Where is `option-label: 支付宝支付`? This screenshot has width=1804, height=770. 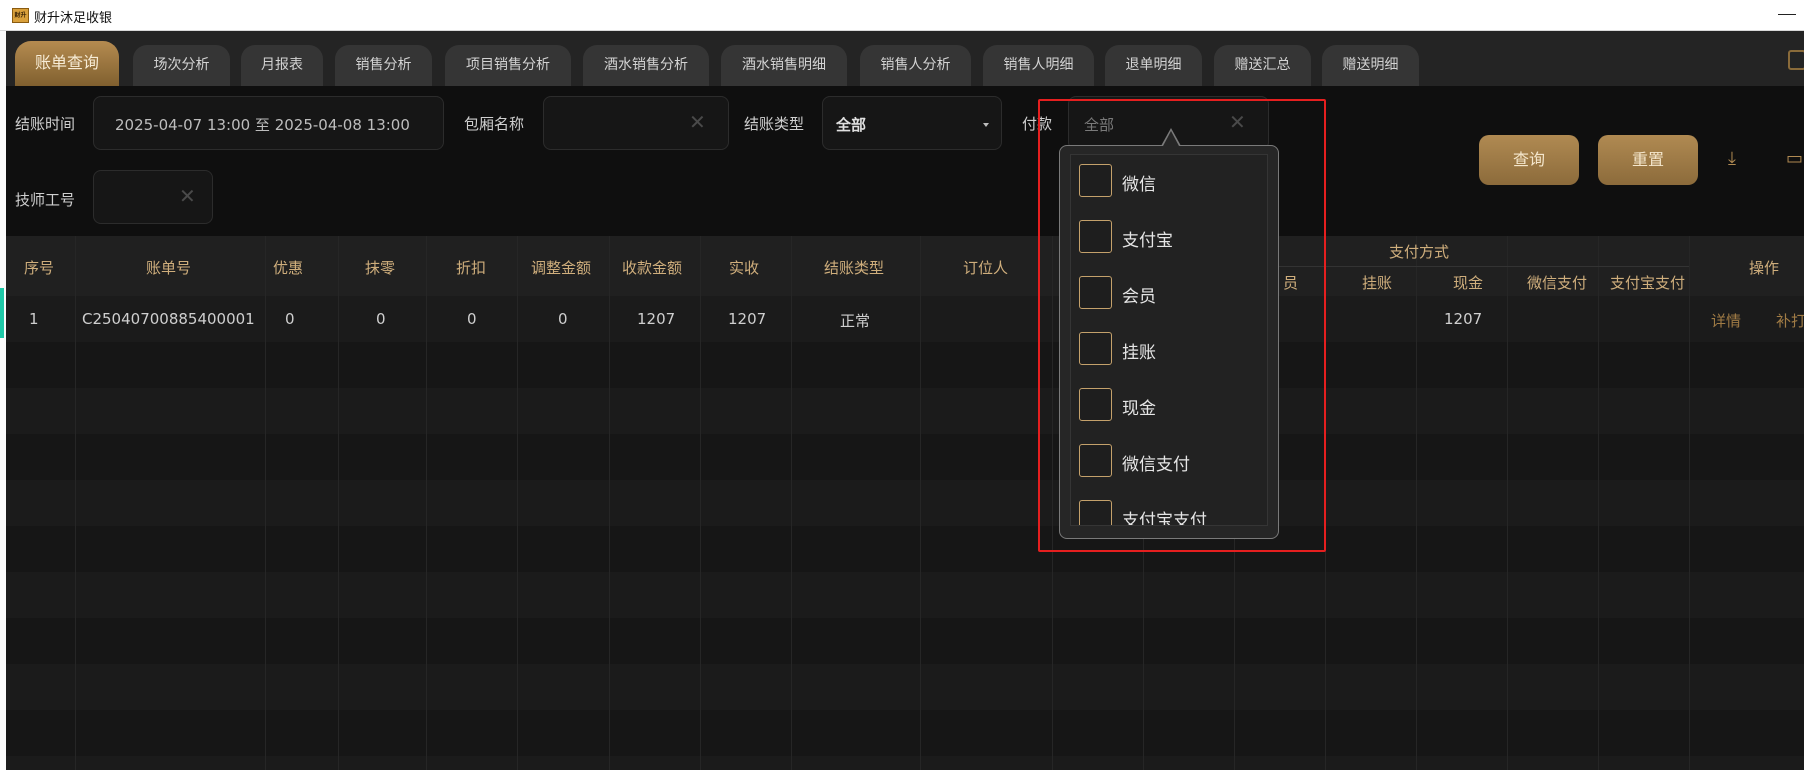 option-label: 支付宝支付 is located at coordinates (1164, 518).